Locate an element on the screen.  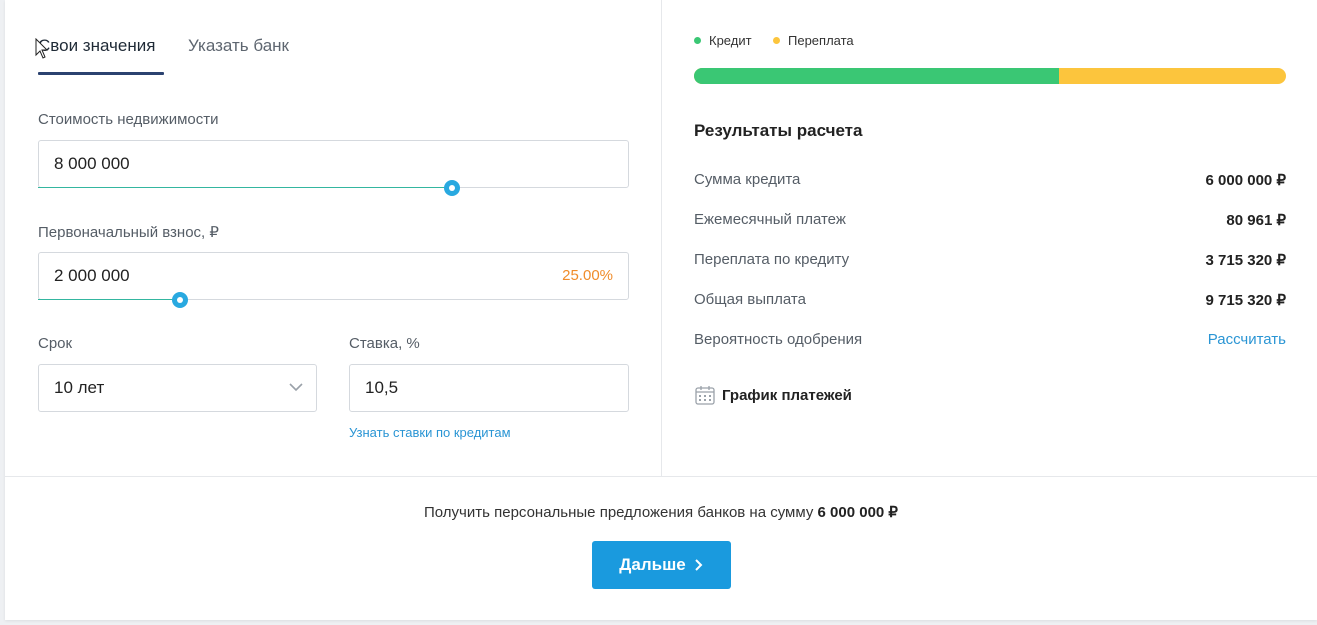
chevron-right-icon is located at coordinates (699, 565).